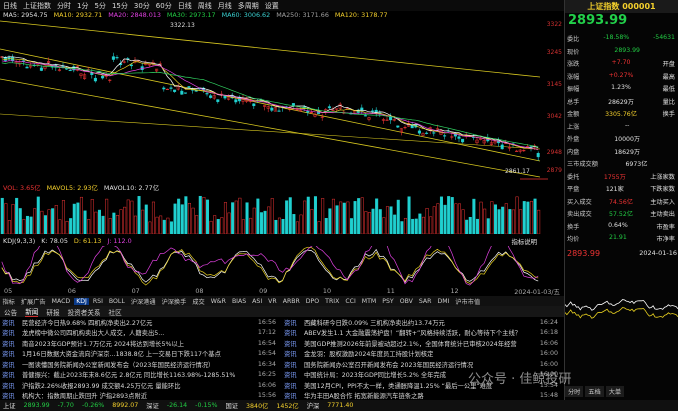 The image size is (678, 411). What do you see at coordinates (33, 301) in the screenshot?
I see `indicator-tab: 扩展广告` at bounding box center [33, 301].